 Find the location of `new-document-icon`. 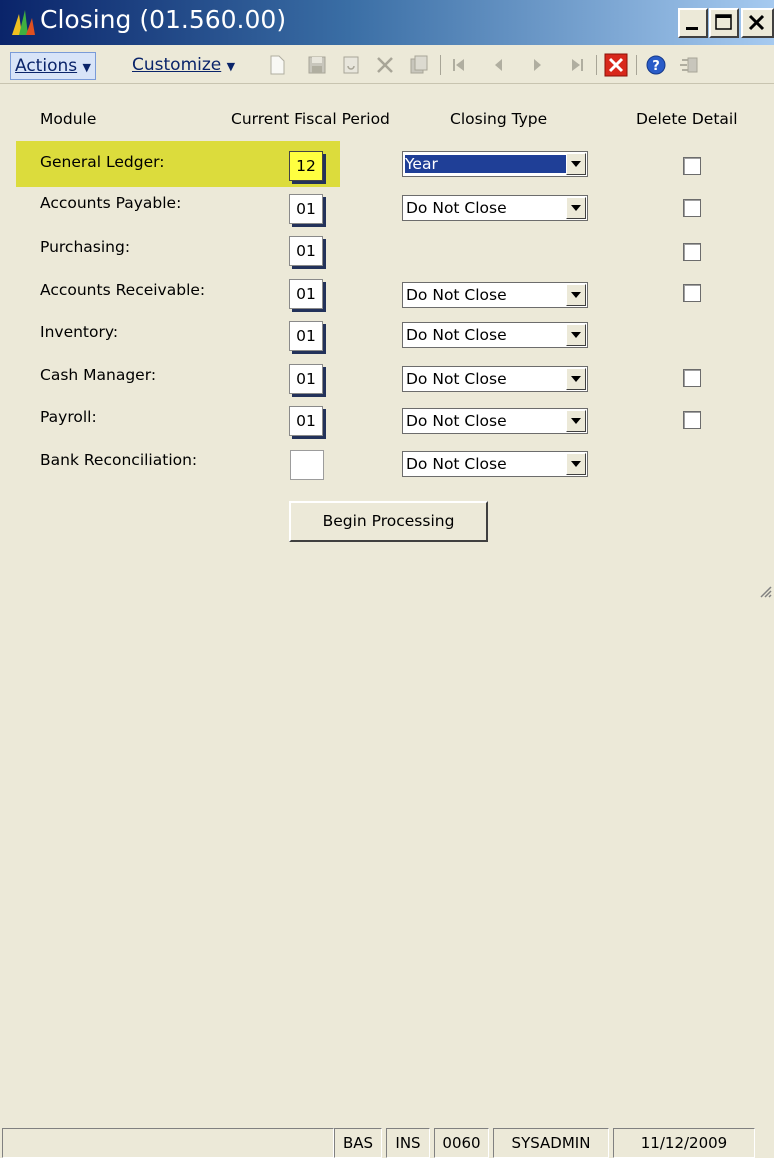

new-document-icon is located at coordinates (277, 65).